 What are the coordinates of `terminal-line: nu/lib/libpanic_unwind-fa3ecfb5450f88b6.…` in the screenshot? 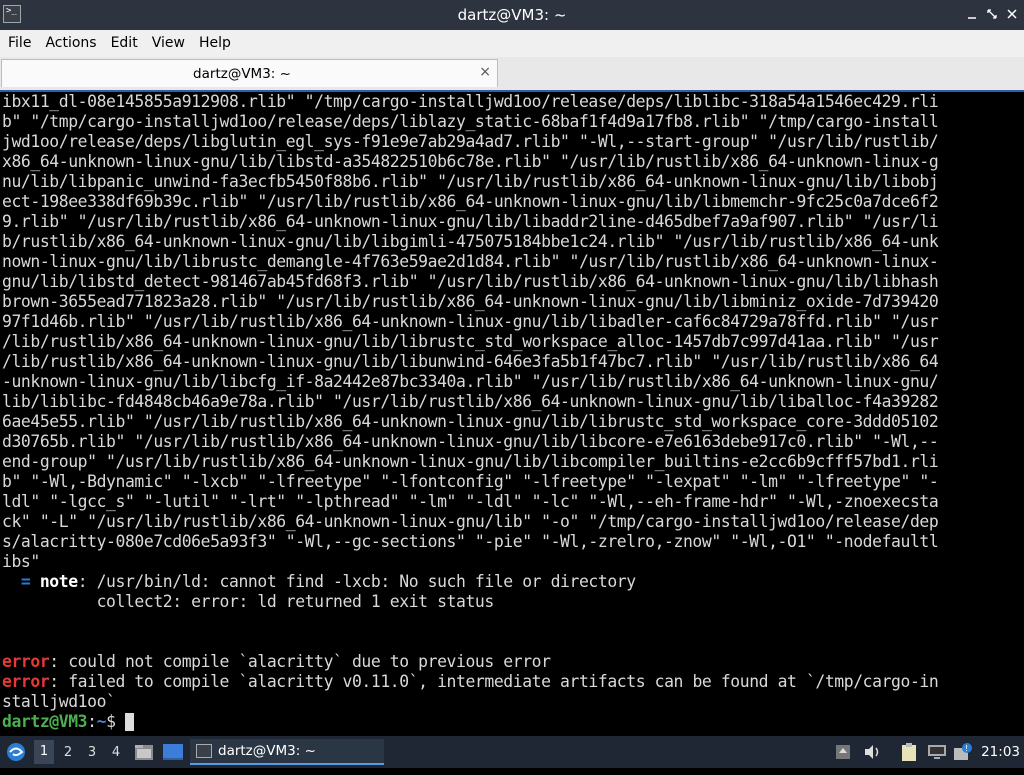 It's located at (470, 181).